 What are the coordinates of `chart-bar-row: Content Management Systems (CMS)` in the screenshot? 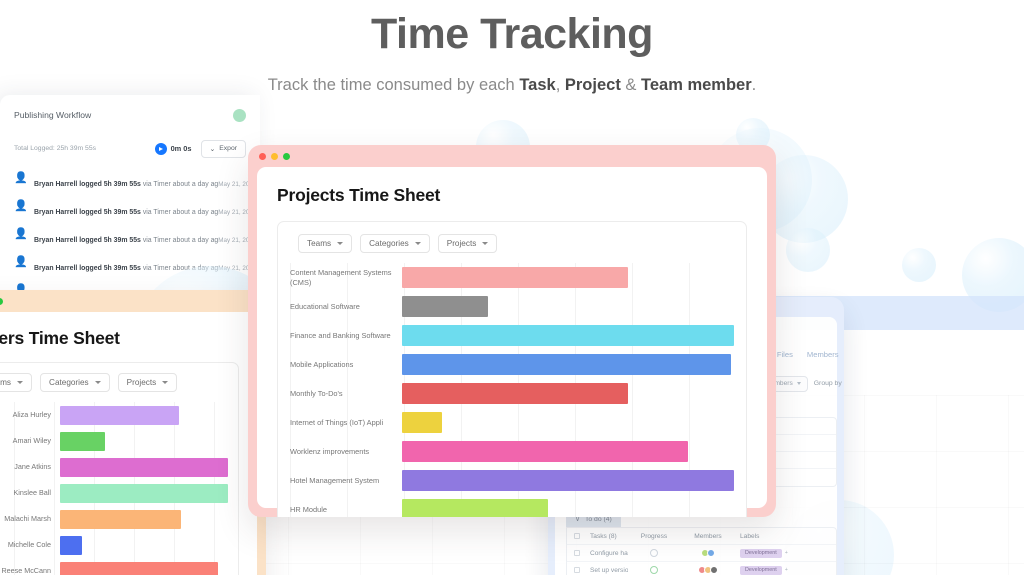 It's located at (512, 277).